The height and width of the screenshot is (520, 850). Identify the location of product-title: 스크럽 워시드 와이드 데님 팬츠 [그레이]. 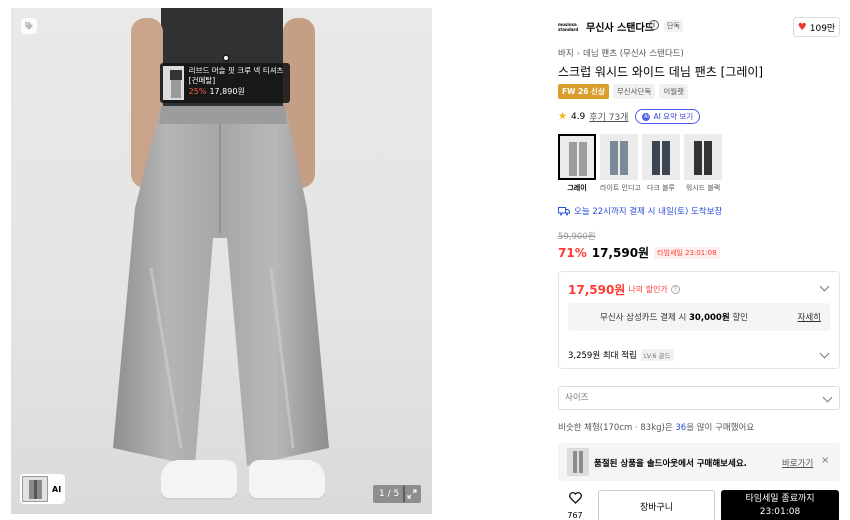
(661, 72).